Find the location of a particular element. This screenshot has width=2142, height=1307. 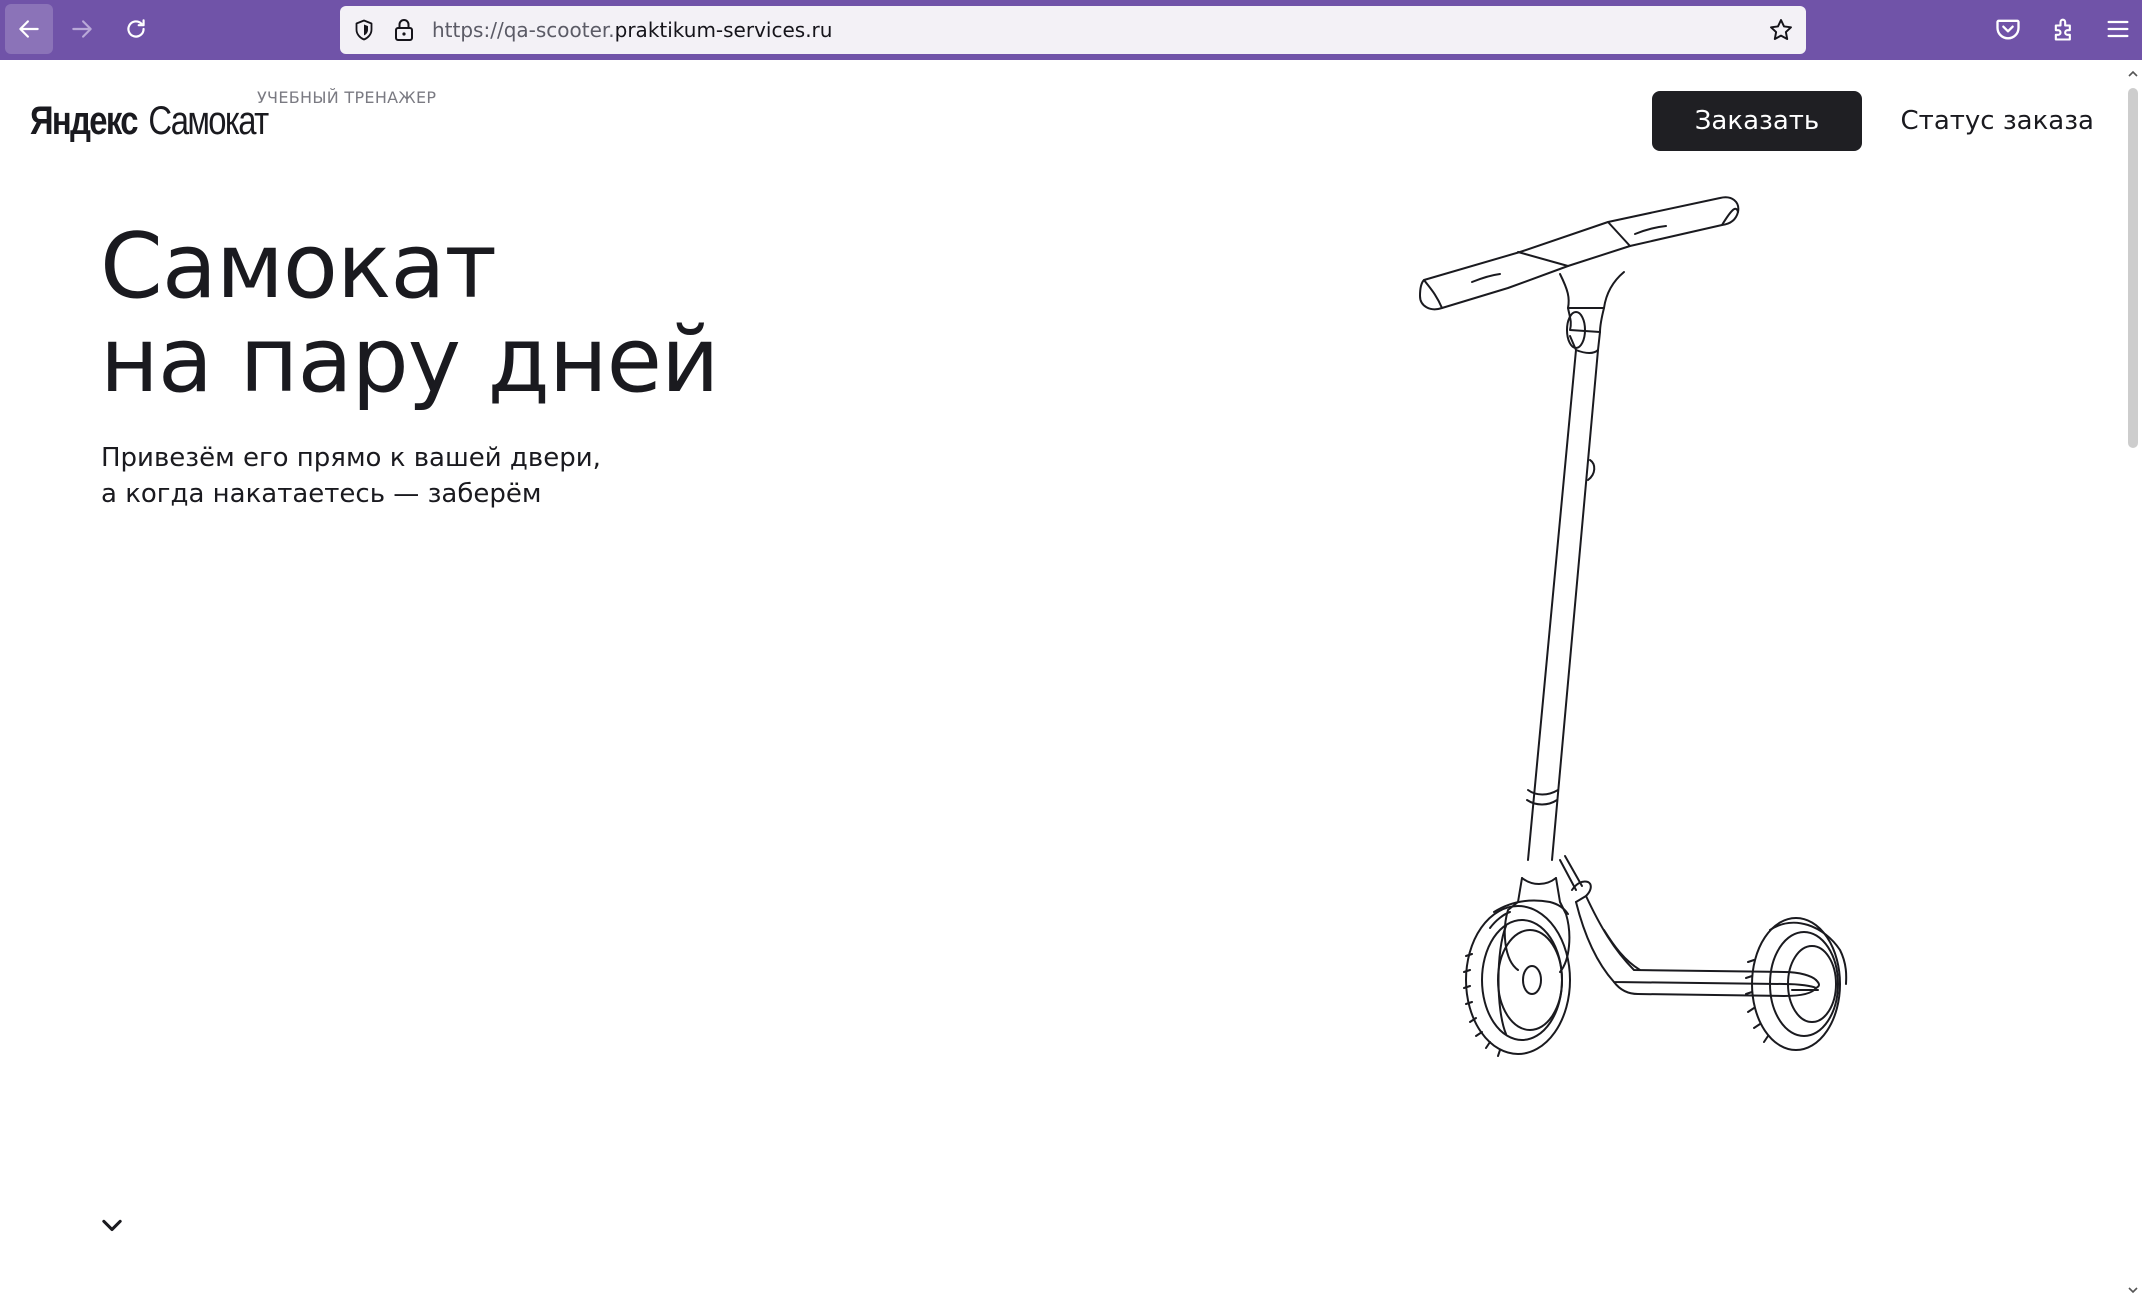

url-domain: praktikum-services.ru is located at coordinates (723, 30).